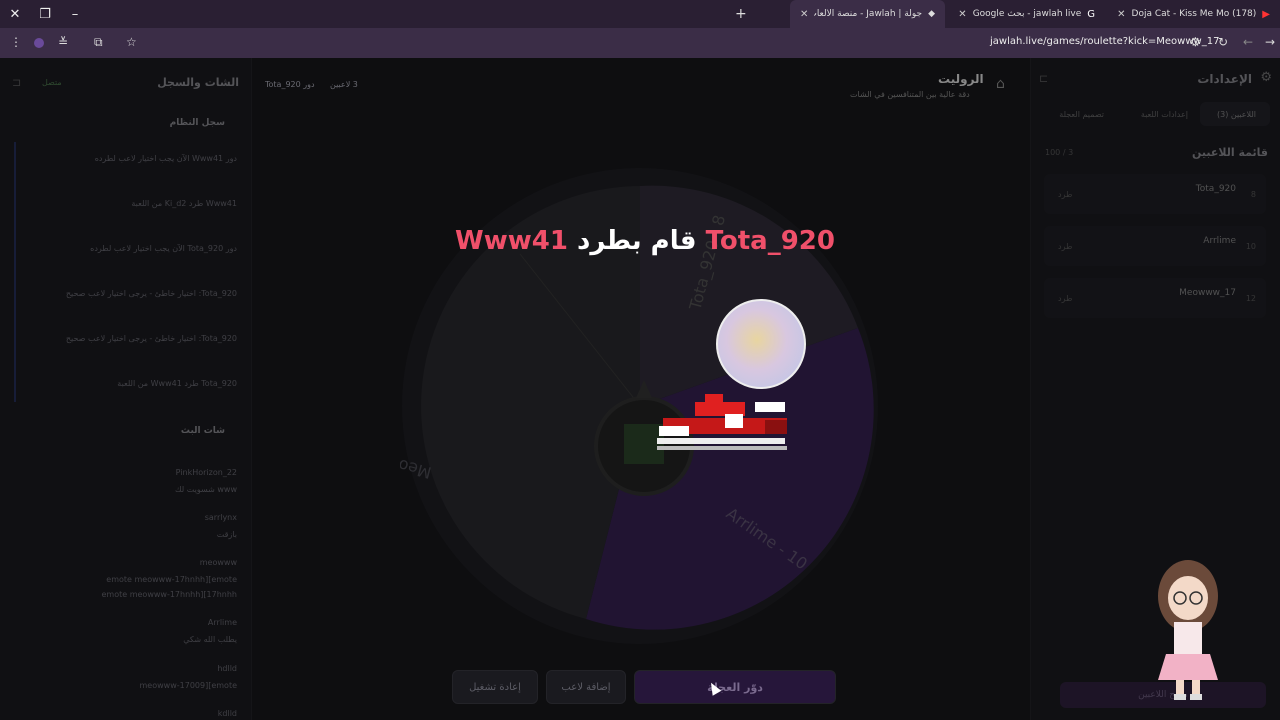  What do you see at coordinates (344, 84) in the screenshot?
I see `players-count: 3 لاعبين` at bounding box center [344, 84].